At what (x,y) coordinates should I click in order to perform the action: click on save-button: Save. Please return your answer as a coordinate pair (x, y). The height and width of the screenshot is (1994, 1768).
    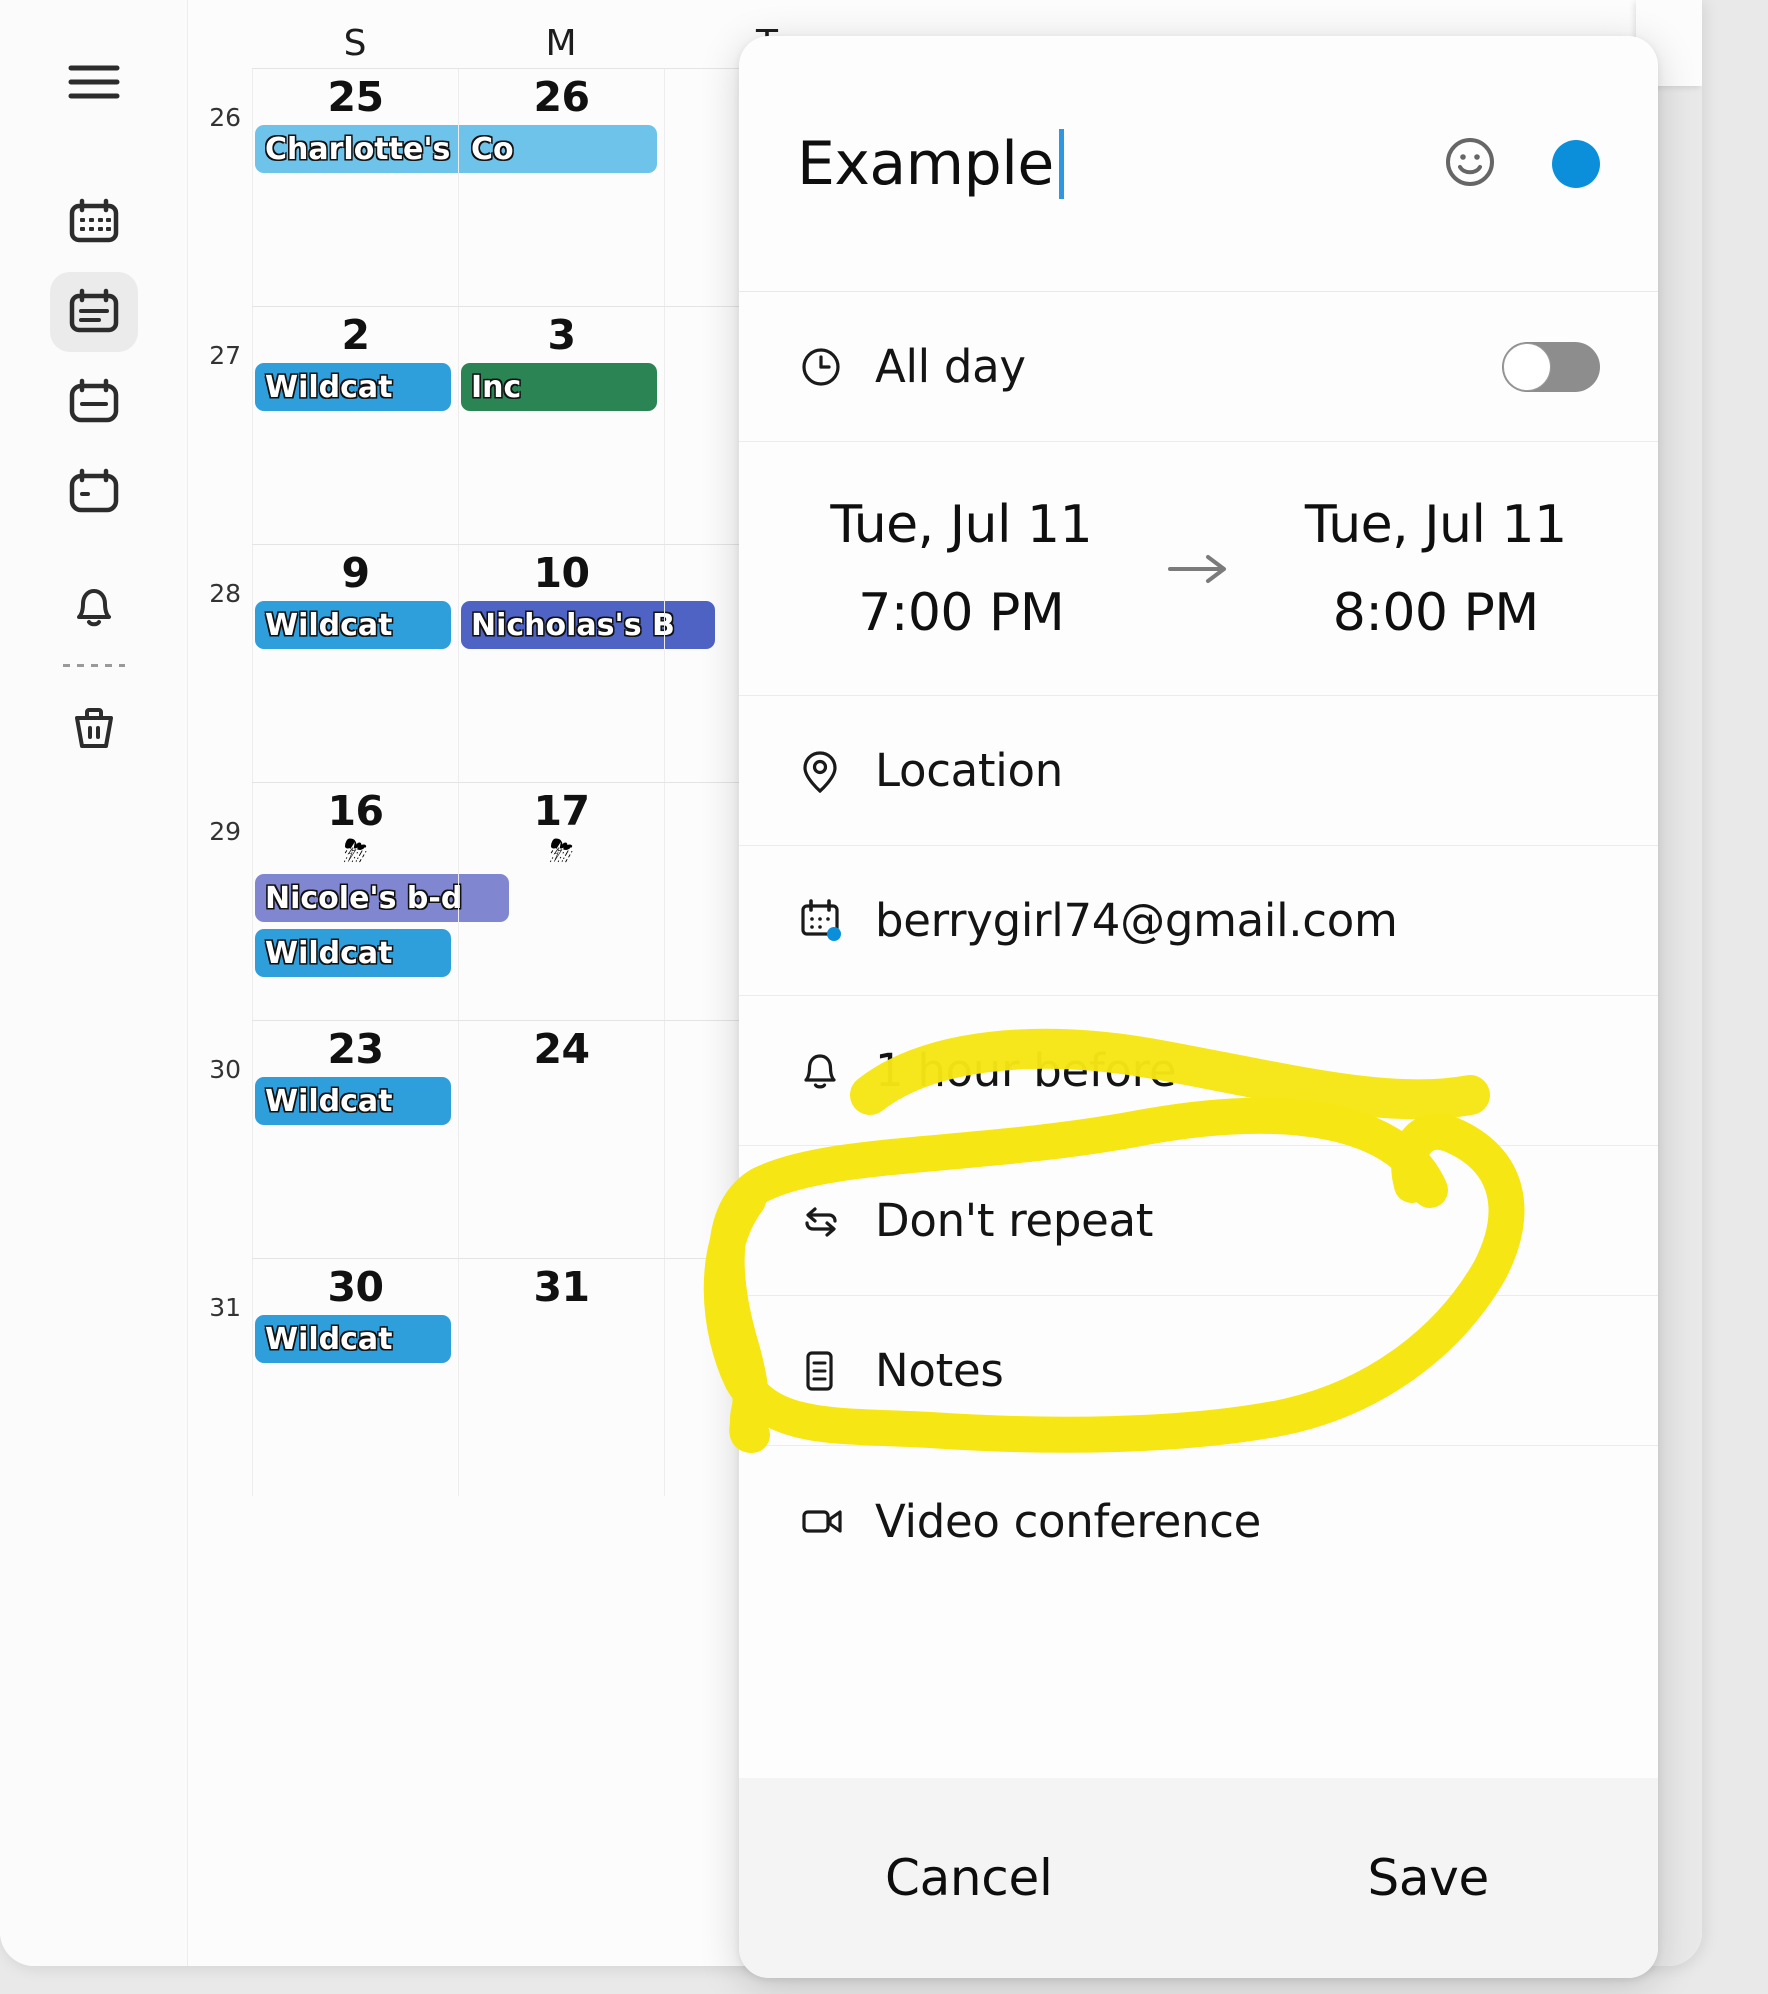
    Looking at the image, I should click on (1429, 1878).